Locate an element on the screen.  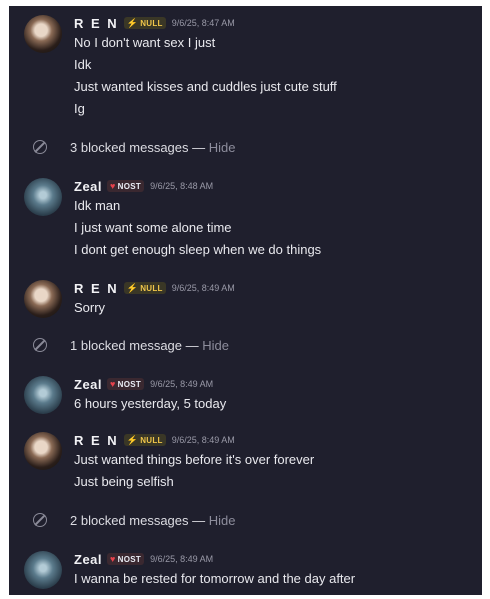
blocked-messages-notice: 1 blocked message — Hide is located at coordinates (245, 345).